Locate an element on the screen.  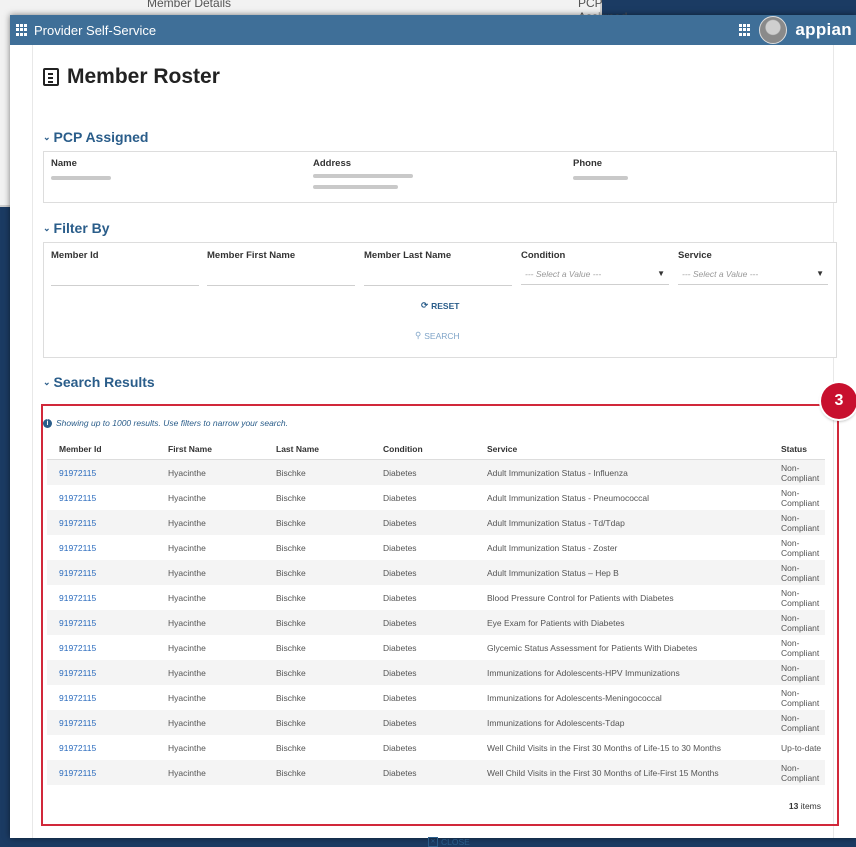
search-button: ⚲ SEARCH is located at coordinates (437, 335).